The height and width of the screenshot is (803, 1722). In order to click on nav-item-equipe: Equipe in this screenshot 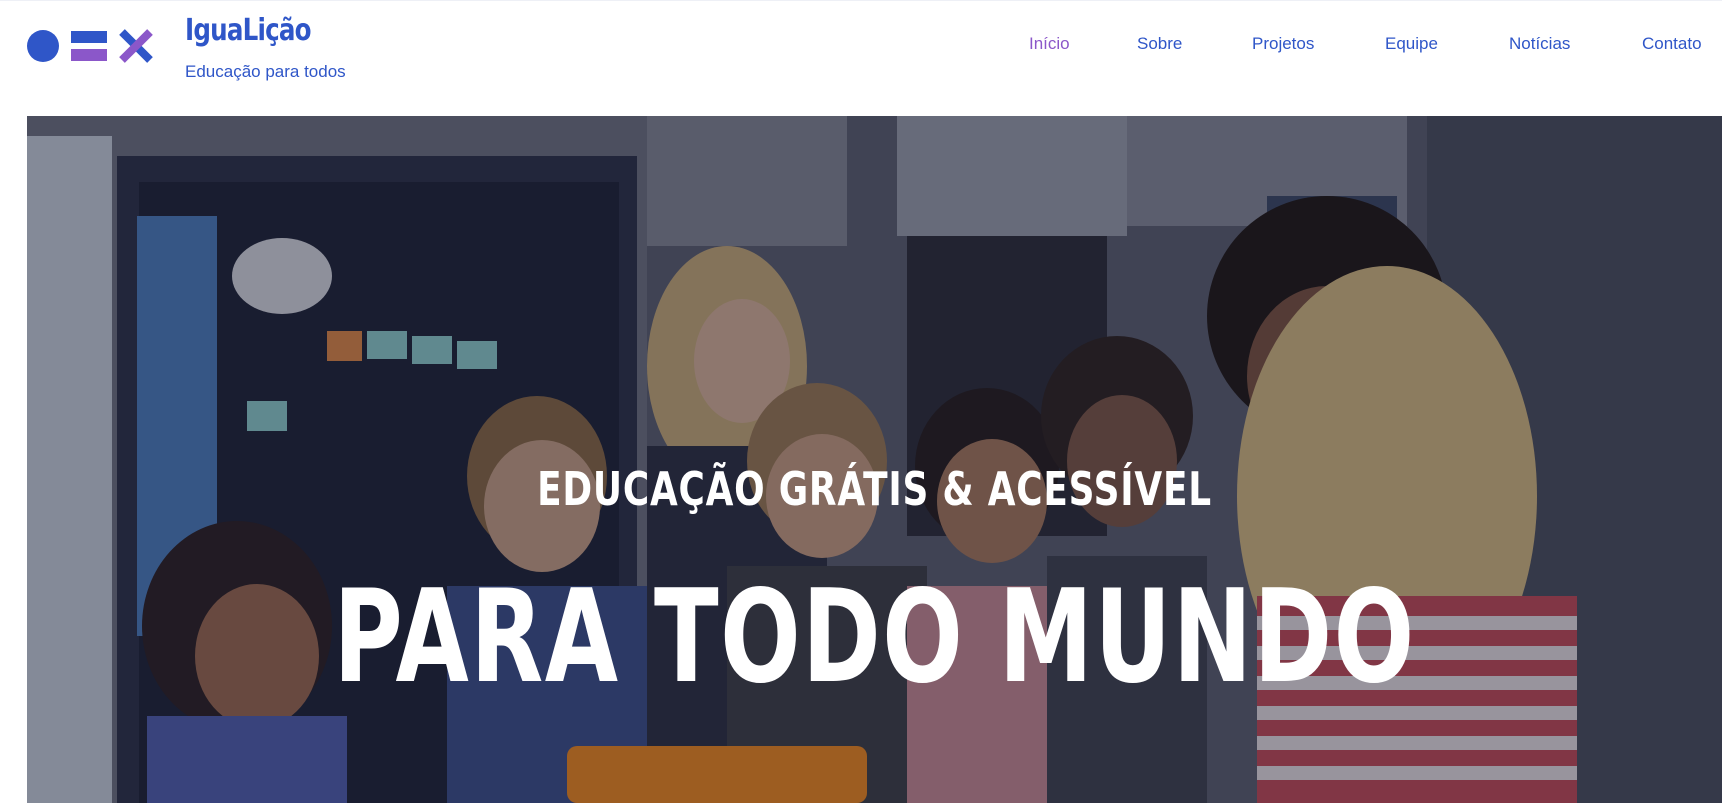, I will do `click(1411, 44)`.